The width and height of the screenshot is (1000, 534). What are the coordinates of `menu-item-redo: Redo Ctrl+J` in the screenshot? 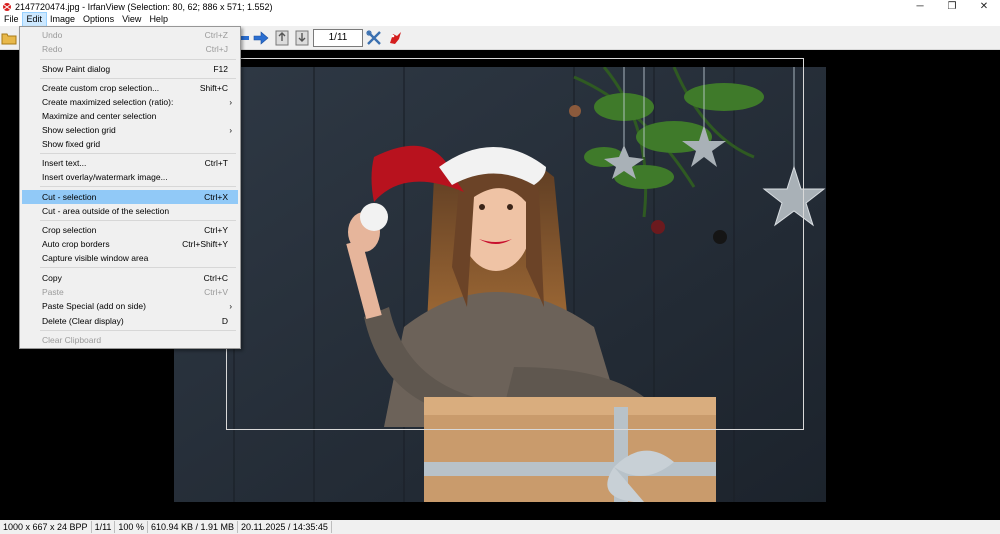 It's located at (130, 49).